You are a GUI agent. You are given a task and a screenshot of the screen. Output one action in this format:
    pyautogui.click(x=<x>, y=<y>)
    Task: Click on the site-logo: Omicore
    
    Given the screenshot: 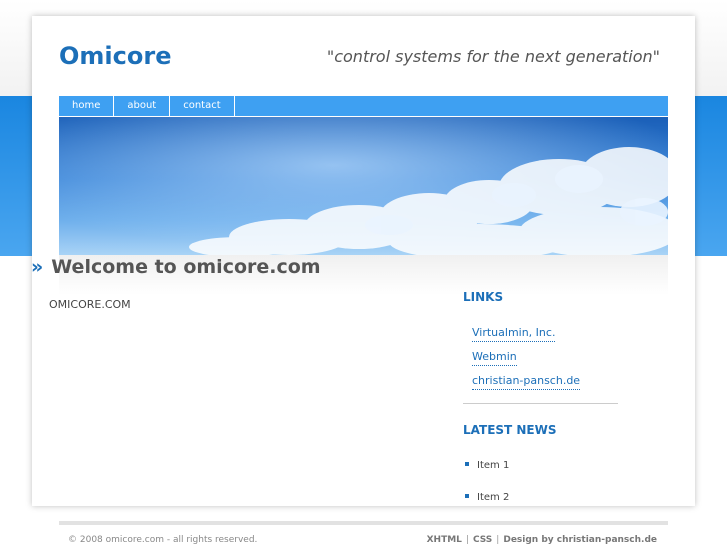 What is the action you would take?
    pyautogui.click(x=115, y=56)
    